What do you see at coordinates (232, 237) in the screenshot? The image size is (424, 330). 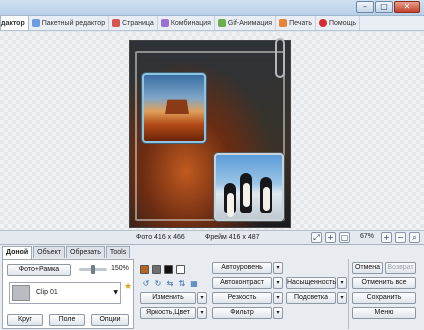 I see `frame-size: Фрейм 416 x 487` at bounding box center [232, 237].